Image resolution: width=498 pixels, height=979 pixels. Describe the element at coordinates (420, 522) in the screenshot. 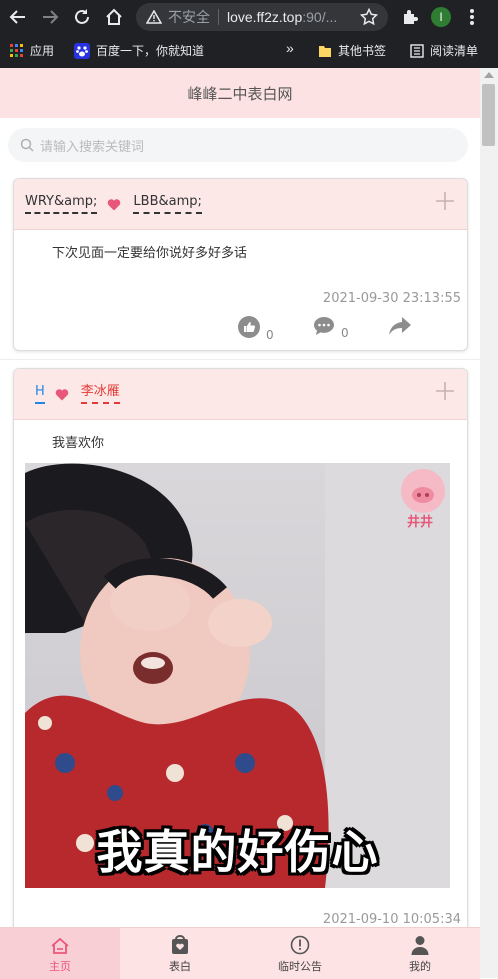

I see `sticker-label: 井井` at that location.